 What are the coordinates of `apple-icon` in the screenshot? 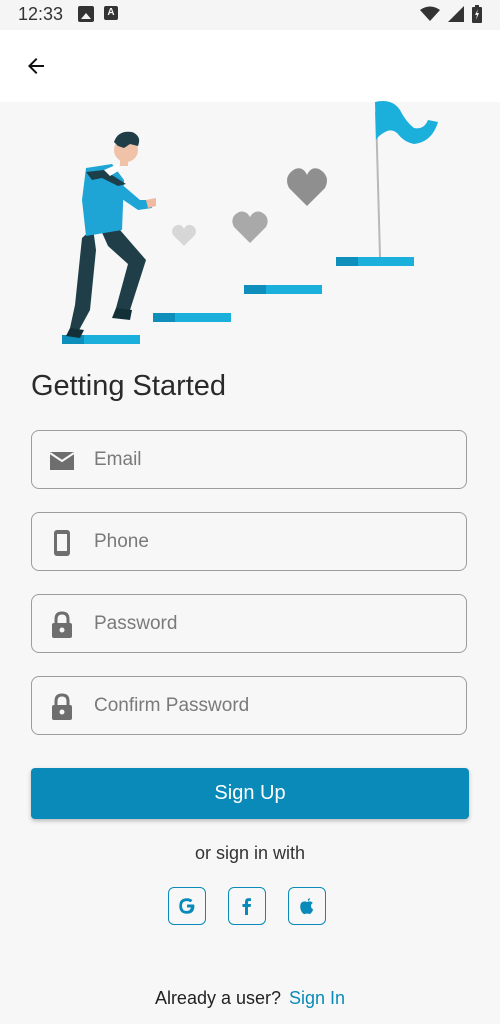 It's located at (307, 906).